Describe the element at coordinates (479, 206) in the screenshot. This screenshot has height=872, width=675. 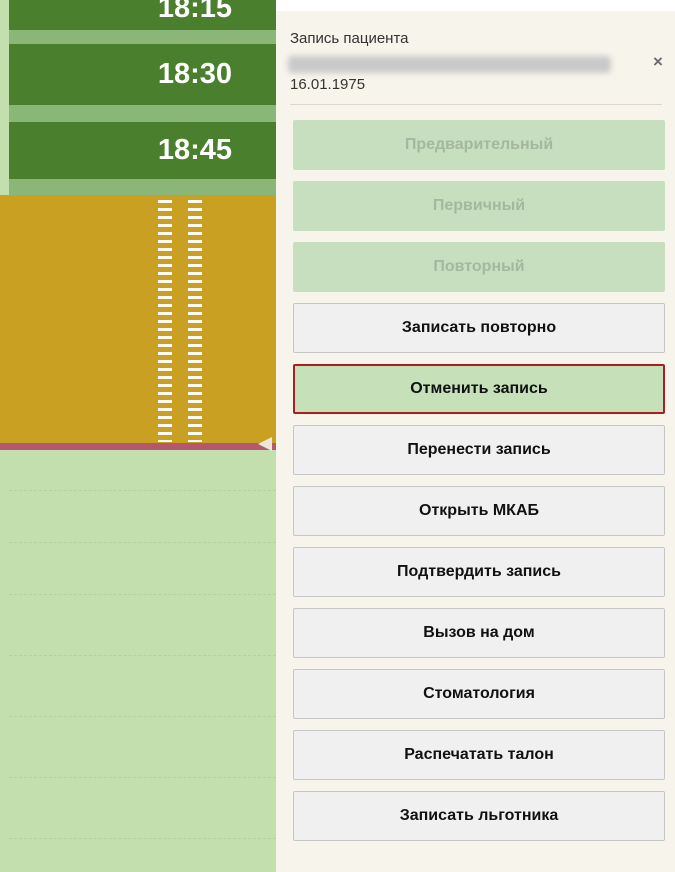
I see `primary-visit-button: Первичный` at that location.